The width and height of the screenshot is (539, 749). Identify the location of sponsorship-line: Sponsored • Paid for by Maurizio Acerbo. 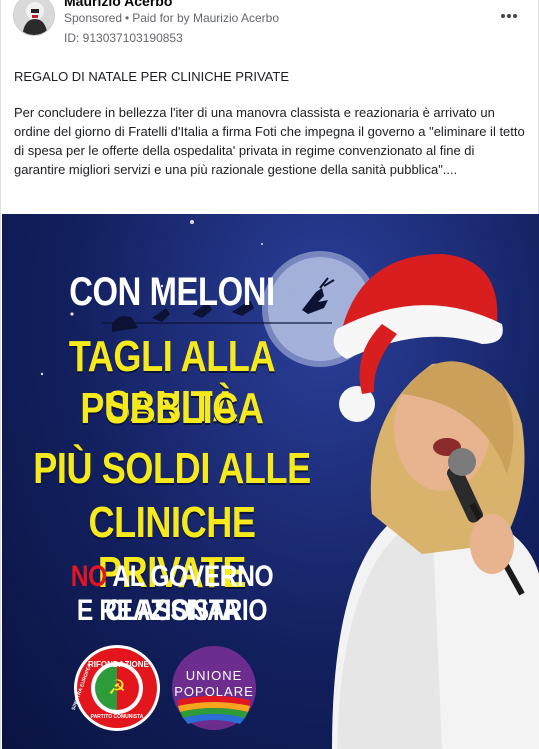
(171, 18).